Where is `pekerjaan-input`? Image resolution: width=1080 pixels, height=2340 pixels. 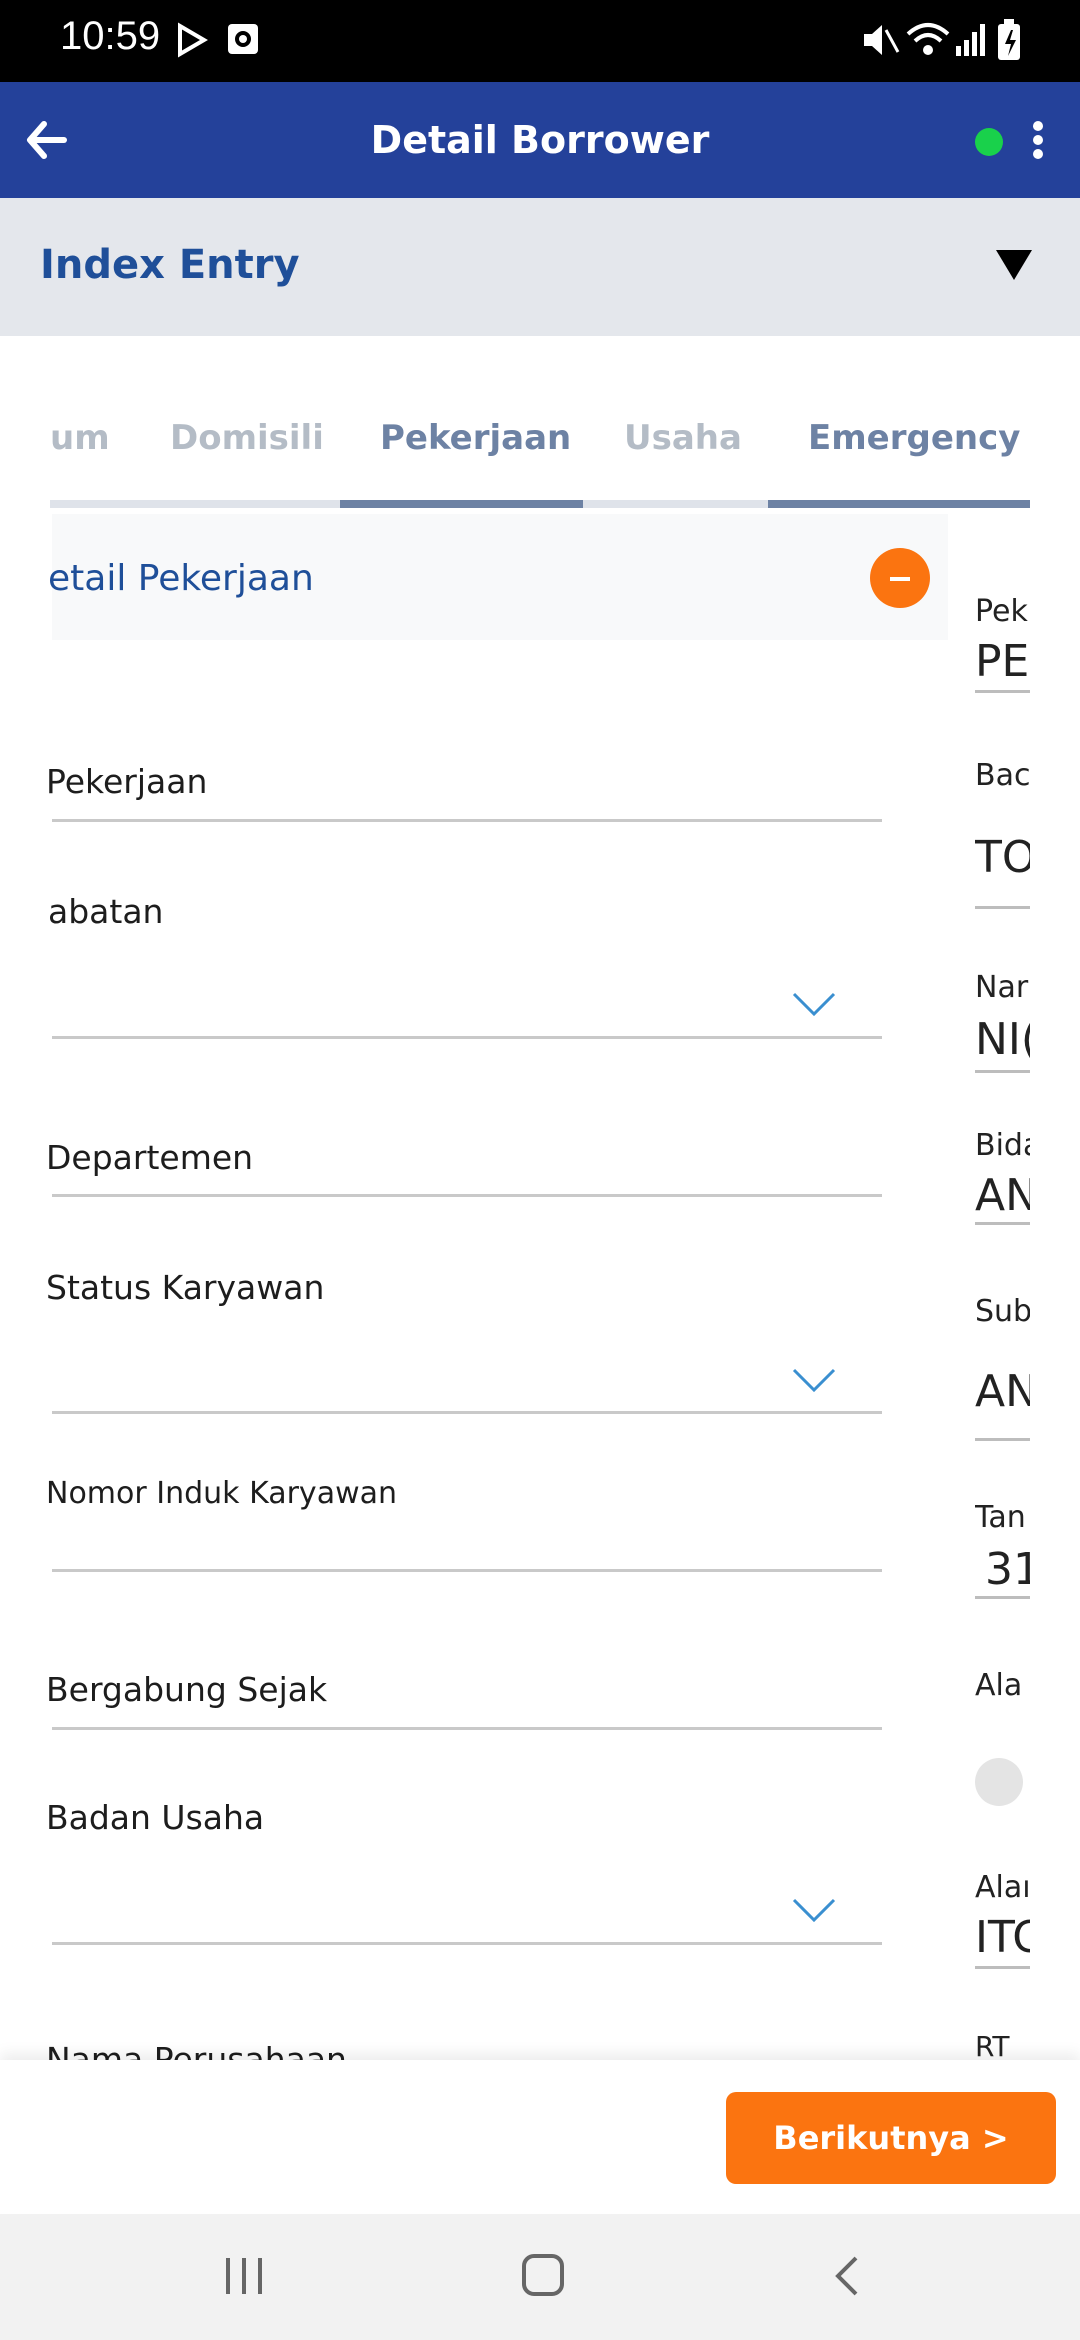 pekerjaan-input is located at coordinates (467, 820).